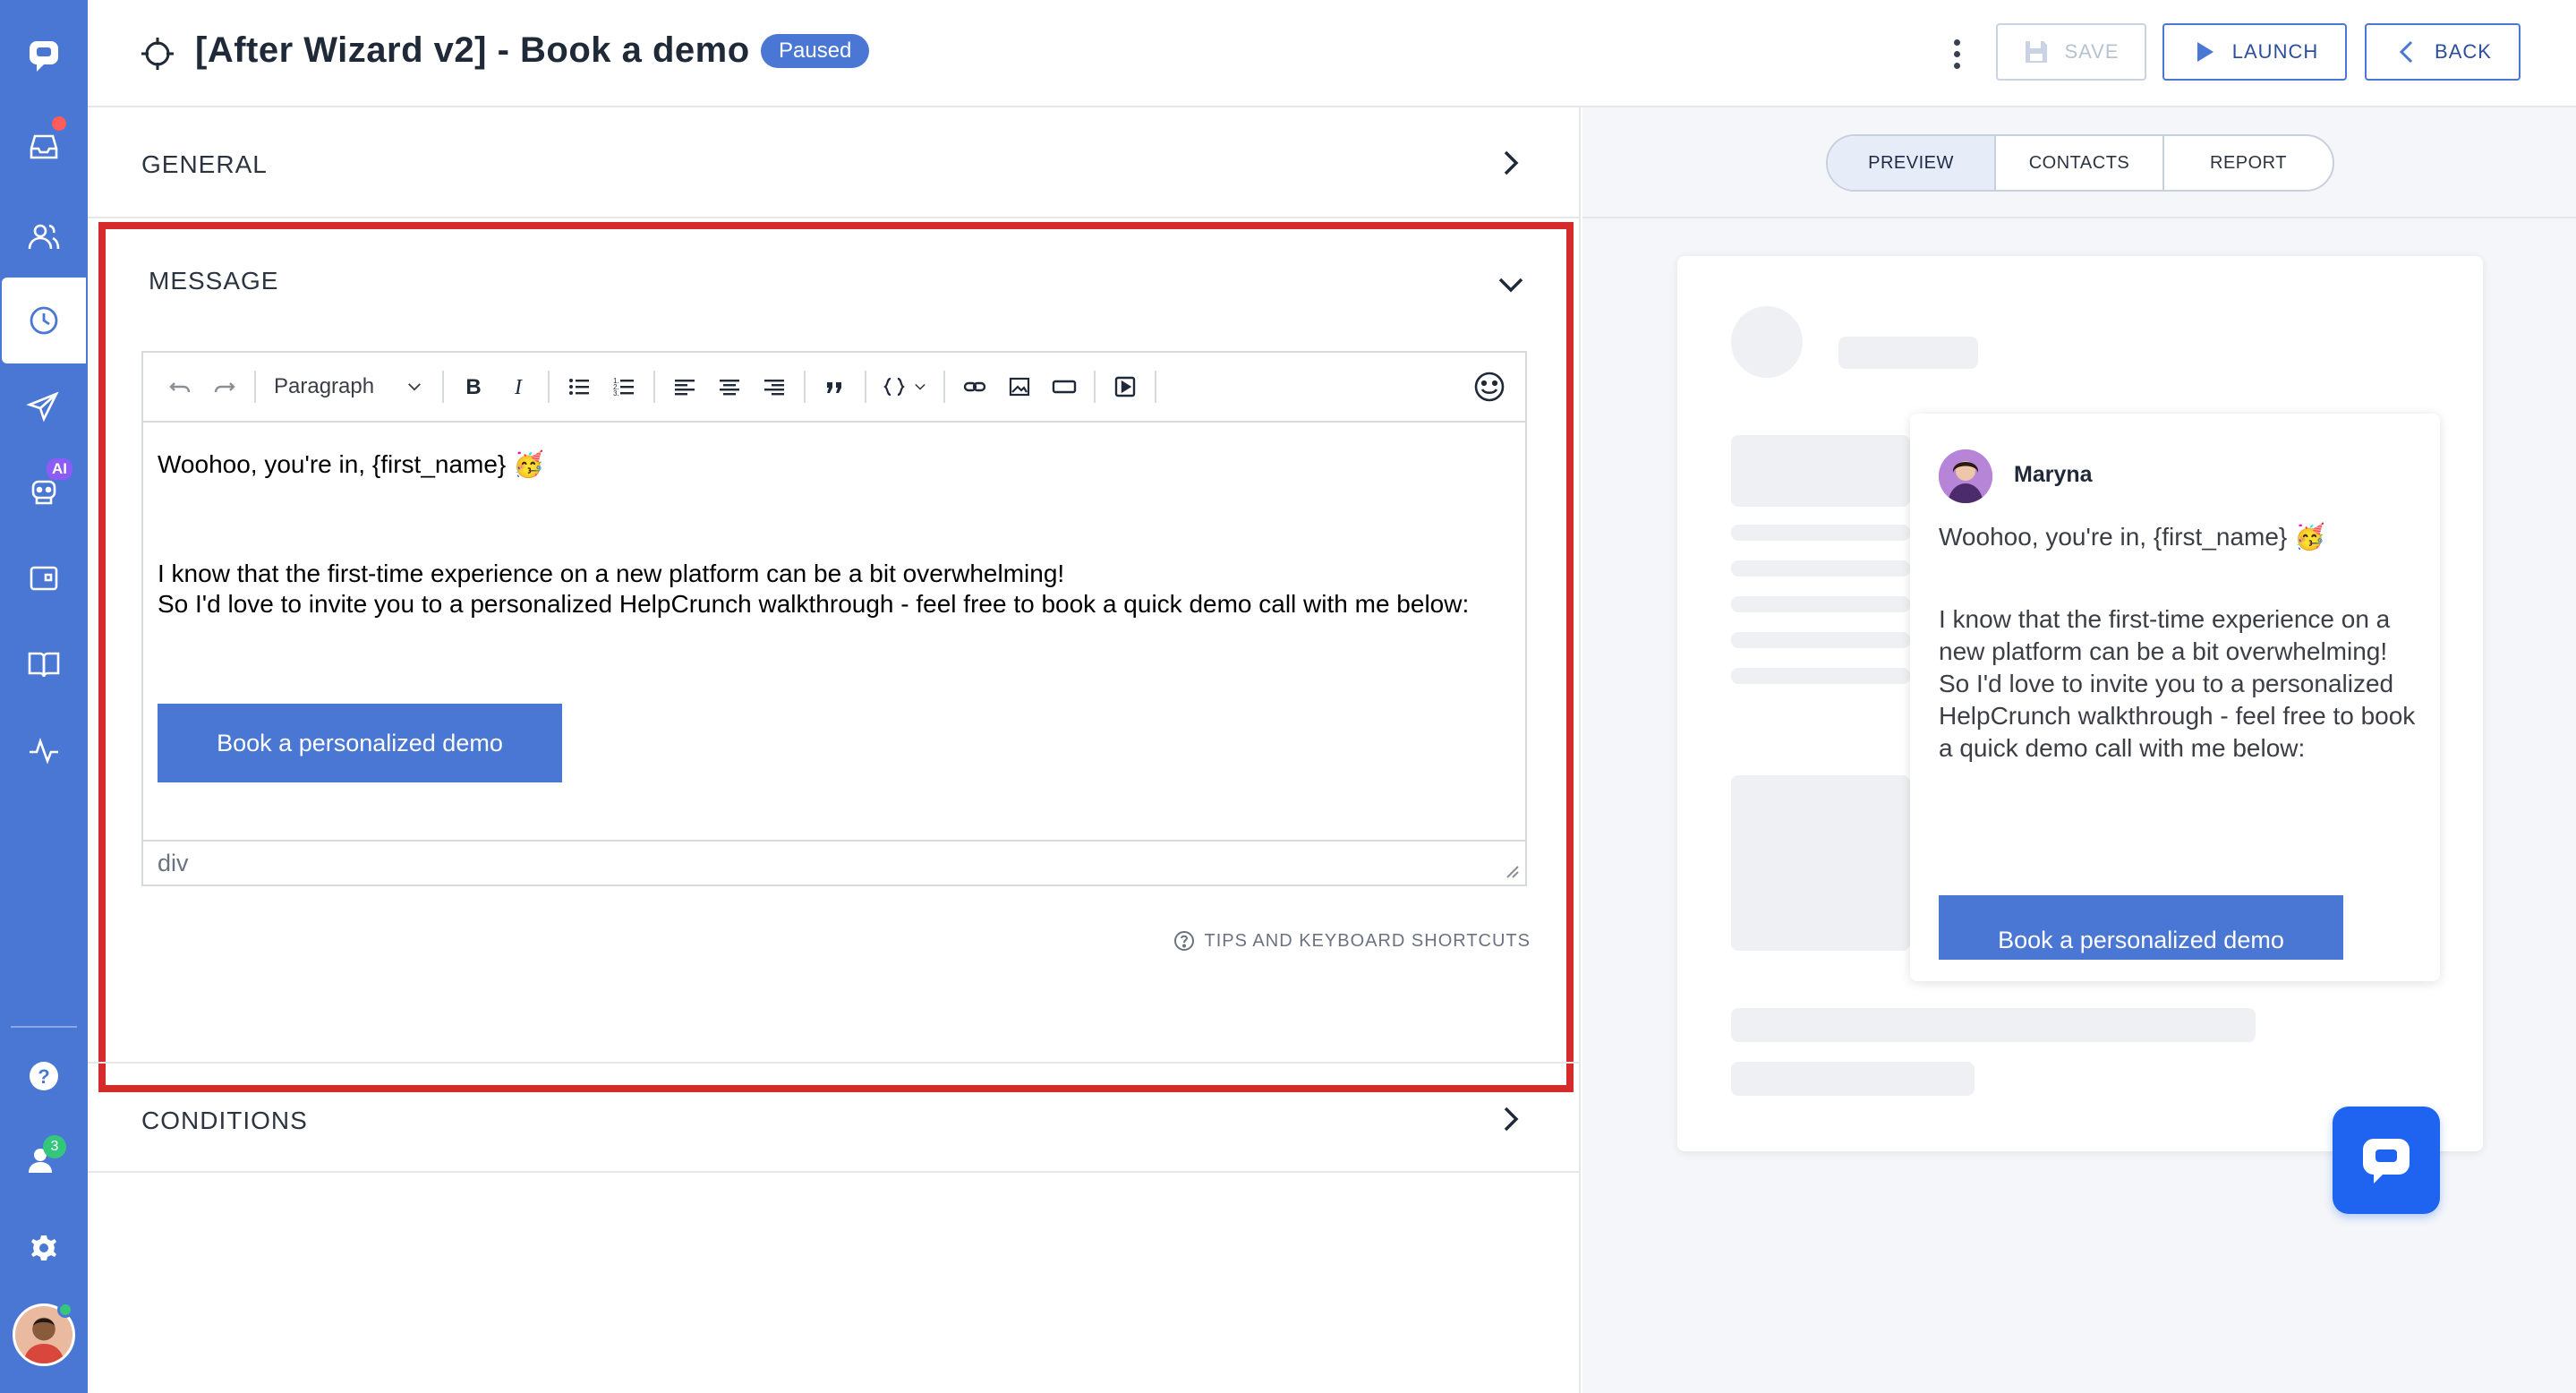 The width and height of the screenshot is (2576, 1393). Describe the element at coordinates (2071, 52) in the screenshot. I see `save-button: SAVE` at that location.